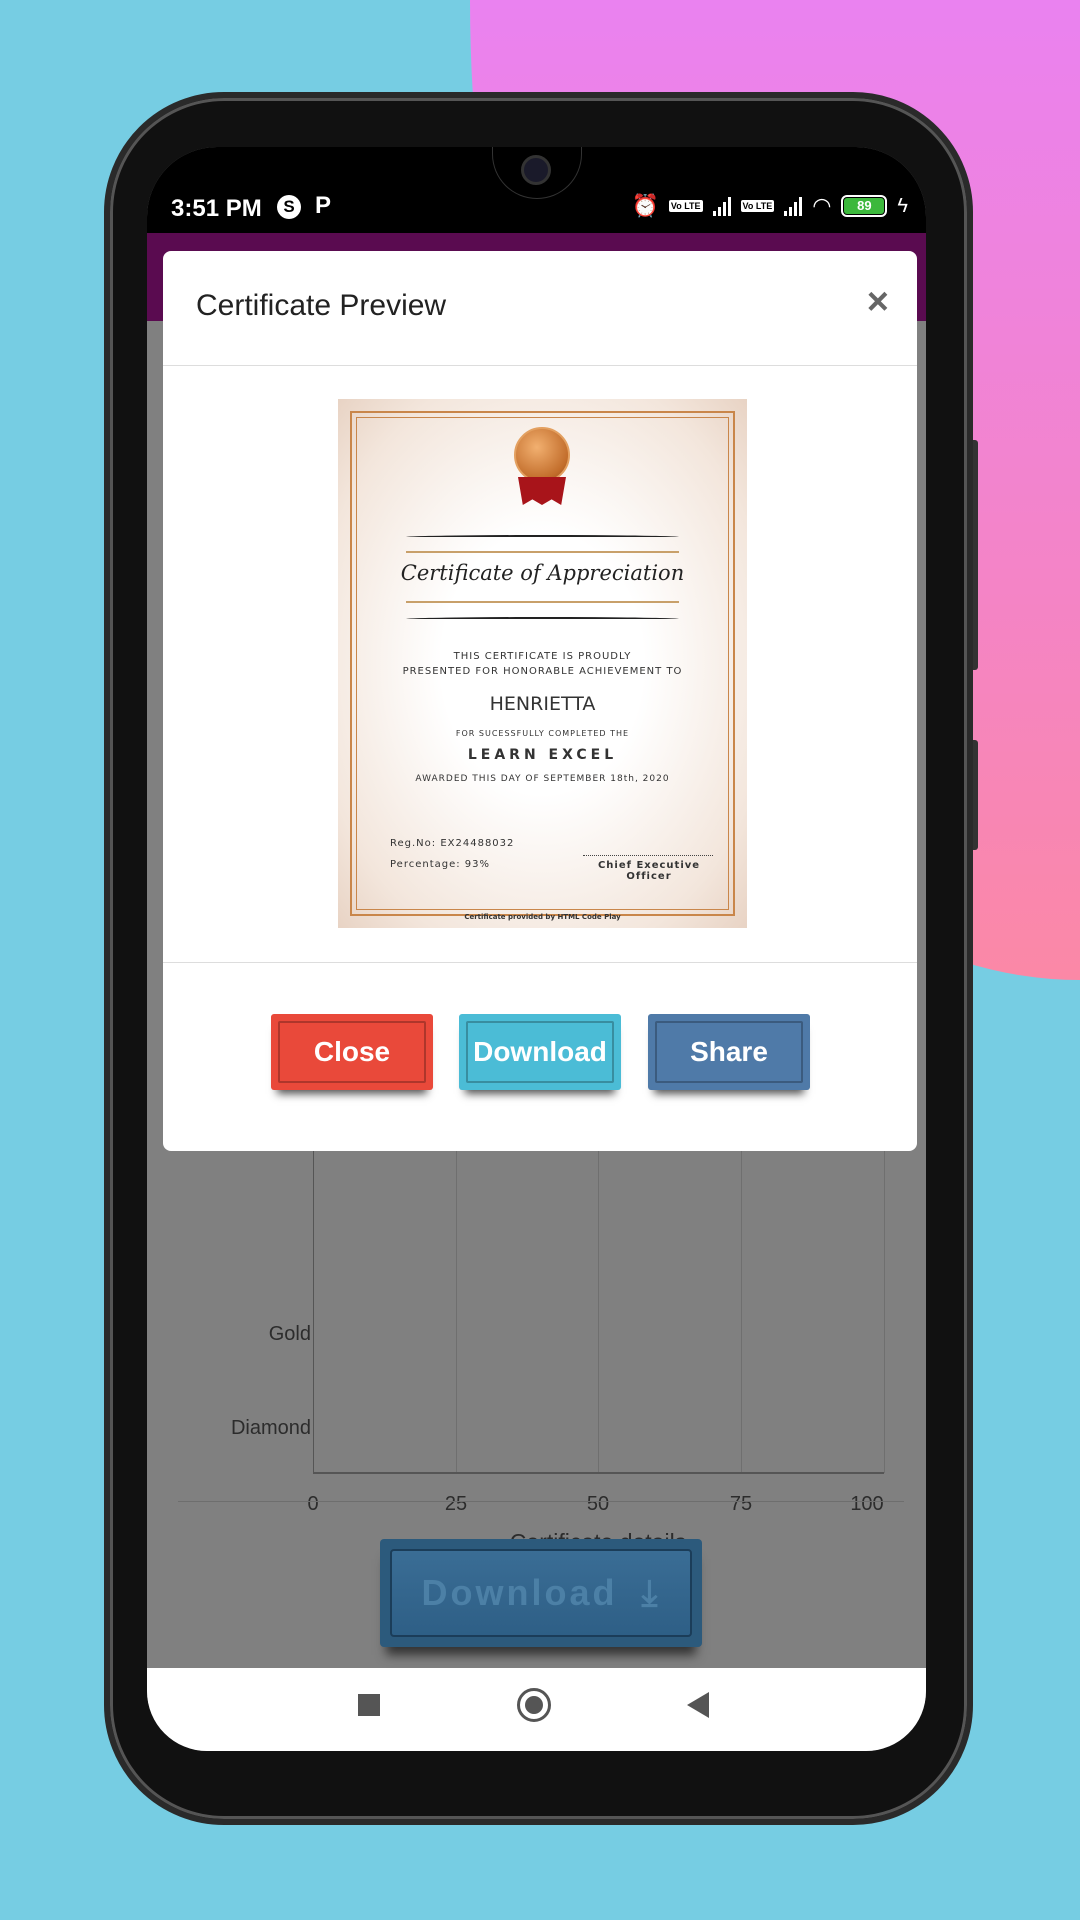 The image size is (1080, 1920). I want to click on status-time: 3:51 PM, so click(216, 208).